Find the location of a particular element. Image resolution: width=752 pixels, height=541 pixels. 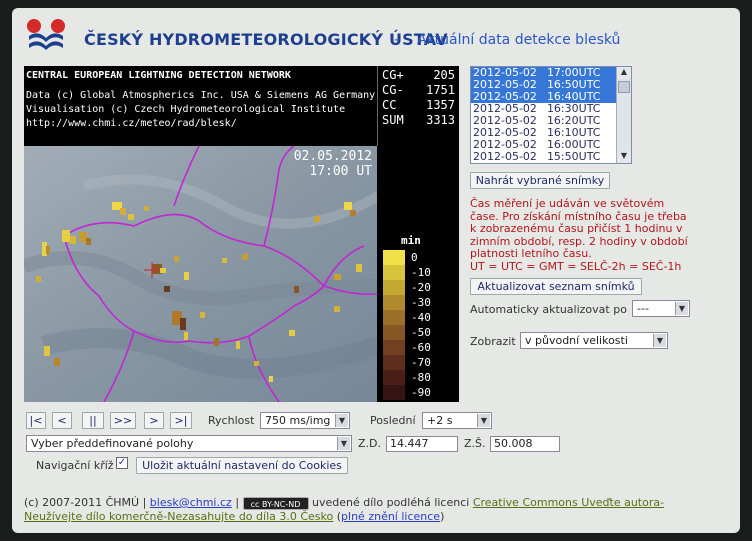

auto-update-select: --- ▼ is located at coordinates (661, 308).